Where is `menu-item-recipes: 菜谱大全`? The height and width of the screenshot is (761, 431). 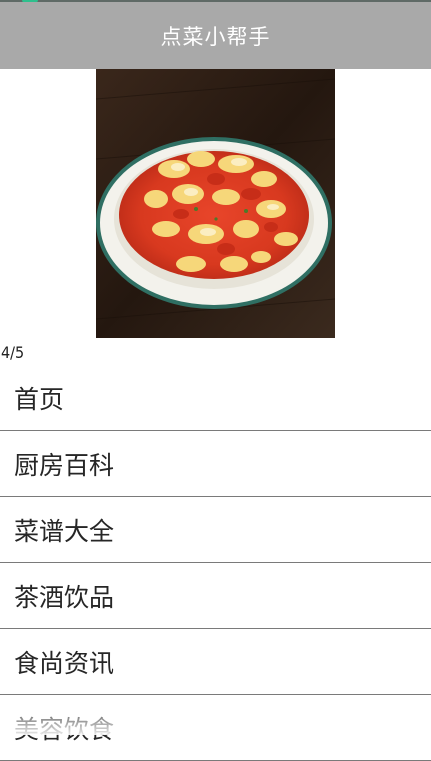 menu-item-recipes: 菜谱大全 is located at coordinates (215, 530).